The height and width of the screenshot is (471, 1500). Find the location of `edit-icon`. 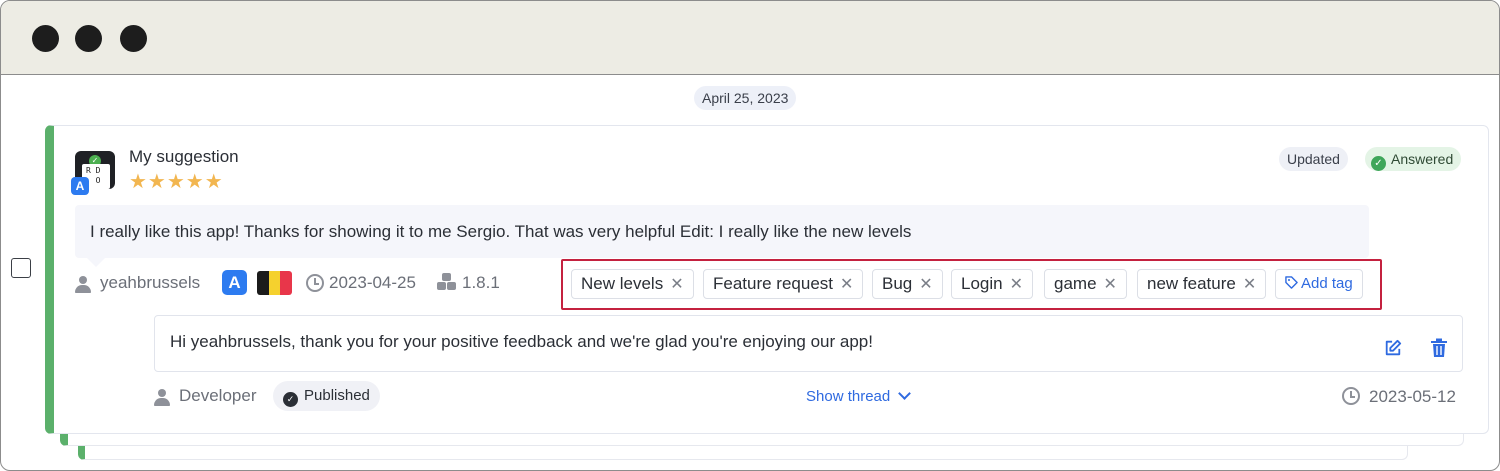

edit-icon is located at coordinates (1393, 348).